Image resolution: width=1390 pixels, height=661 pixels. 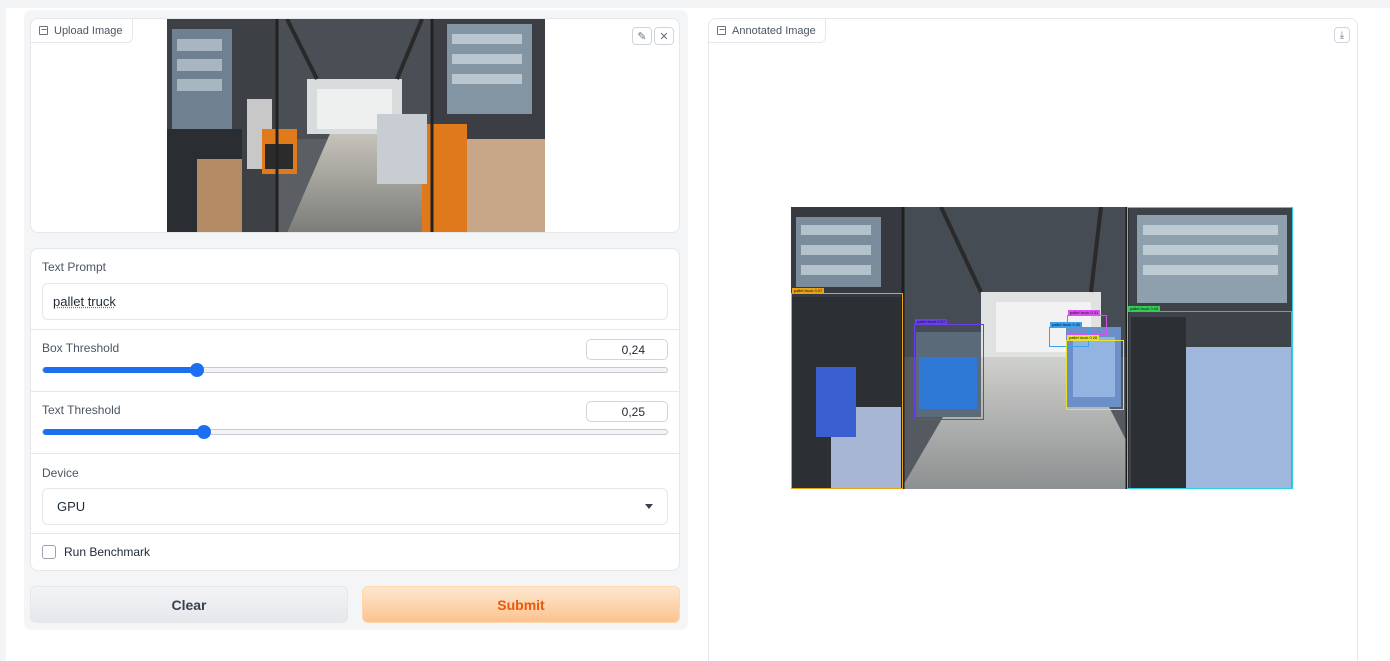 I want to click on device-dropdown: GPU, so click(x=355, y=506).